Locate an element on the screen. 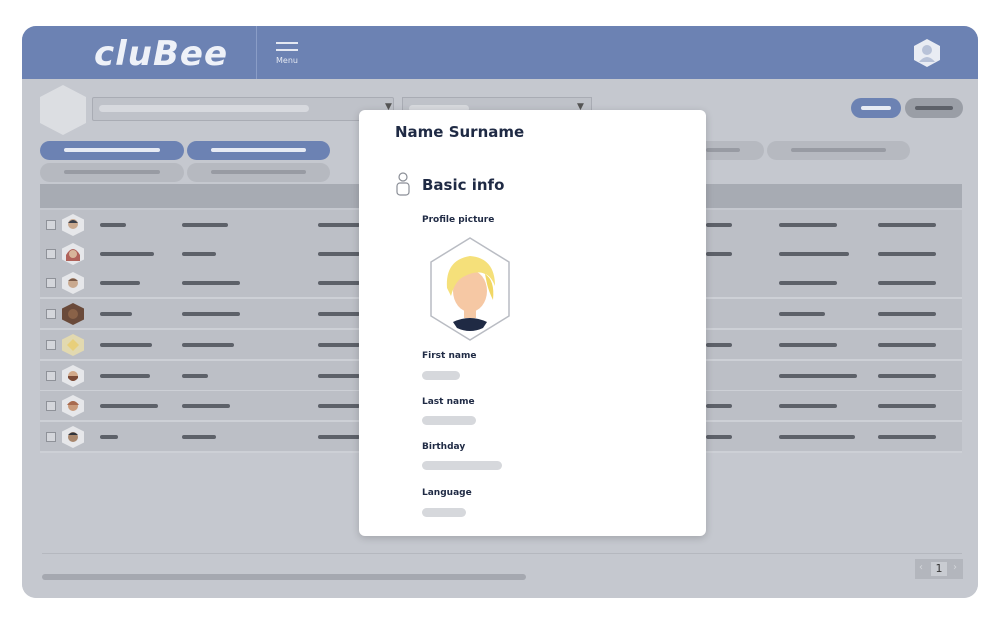 The width and height of the screenshot is (1000, 617). birthday-label: Birthday is located at coordinates (444, 447).